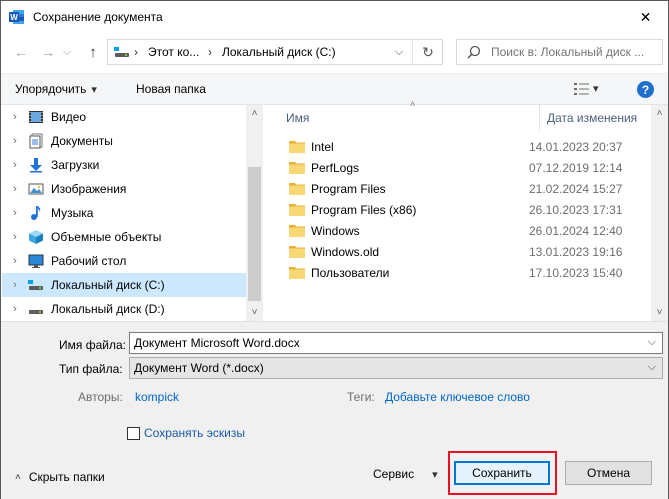  I want to click on filetype-select: Документ Word (*.docx) ⌵, so click(396, 368).